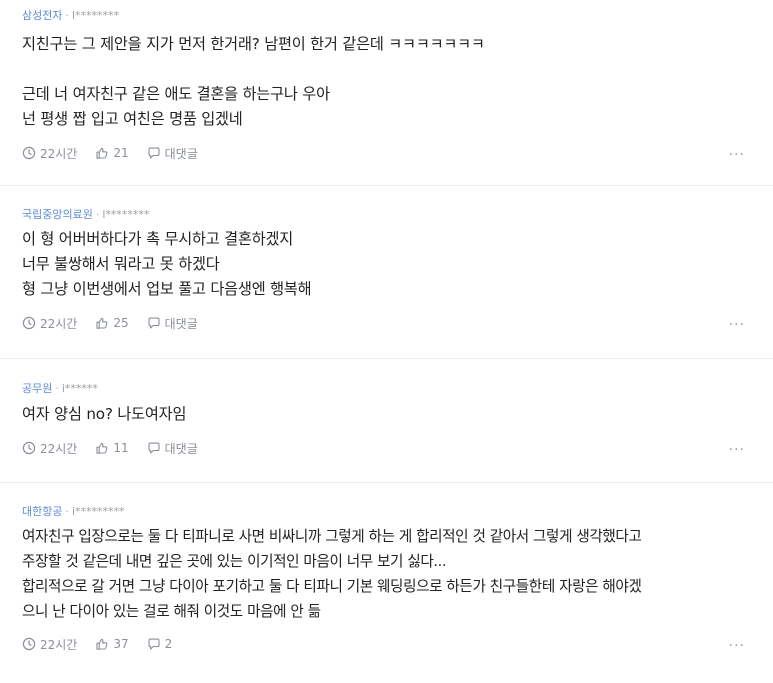 This screenshot has height=683, width=773. Describe the element at coordinates (121, 644) in the screenshot. I see `like-count: 37` at that location.